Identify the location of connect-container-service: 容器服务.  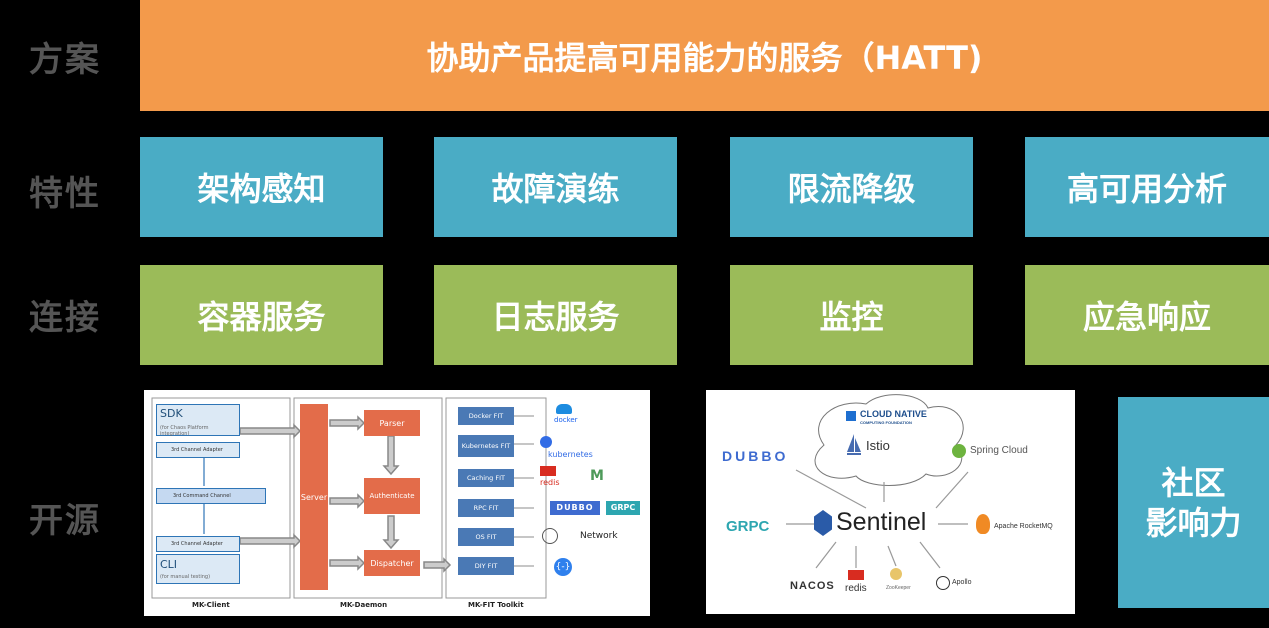
(261, 315).